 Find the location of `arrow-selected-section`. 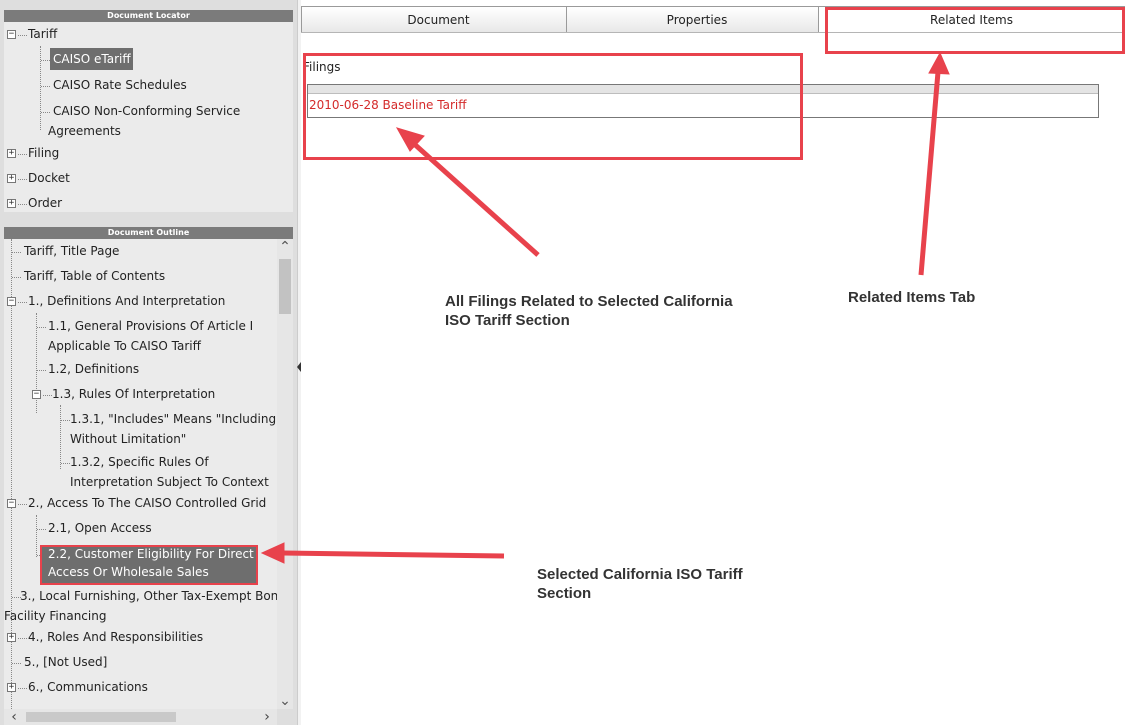

arrow-selected-section is located at coordinates (393, 554).